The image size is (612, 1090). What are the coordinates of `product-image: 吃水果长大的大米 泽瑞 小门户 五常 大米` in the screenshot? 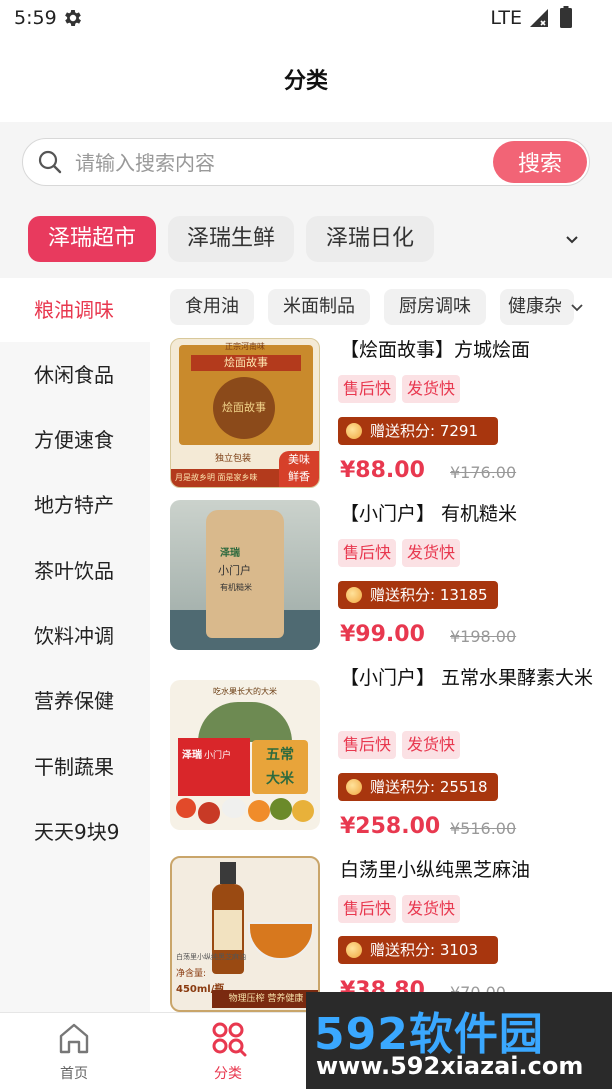 It's located at (245, 755).